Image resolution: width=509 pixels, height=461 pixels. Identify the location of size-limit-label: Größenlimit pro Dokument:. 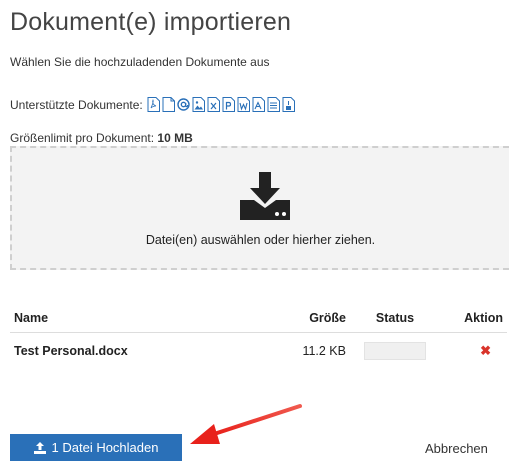
(82, 138).